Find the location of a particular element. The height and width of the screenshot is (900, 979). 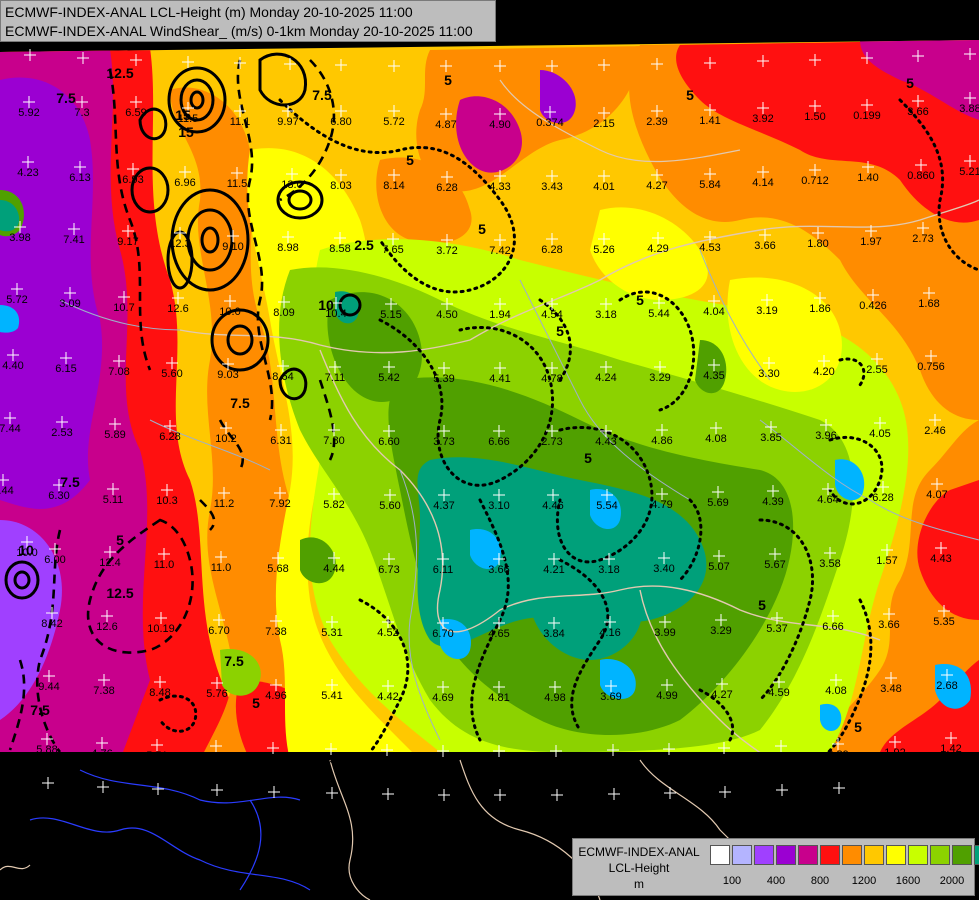

shear-value-label: 4.16 is located at coordinates (609, 633).